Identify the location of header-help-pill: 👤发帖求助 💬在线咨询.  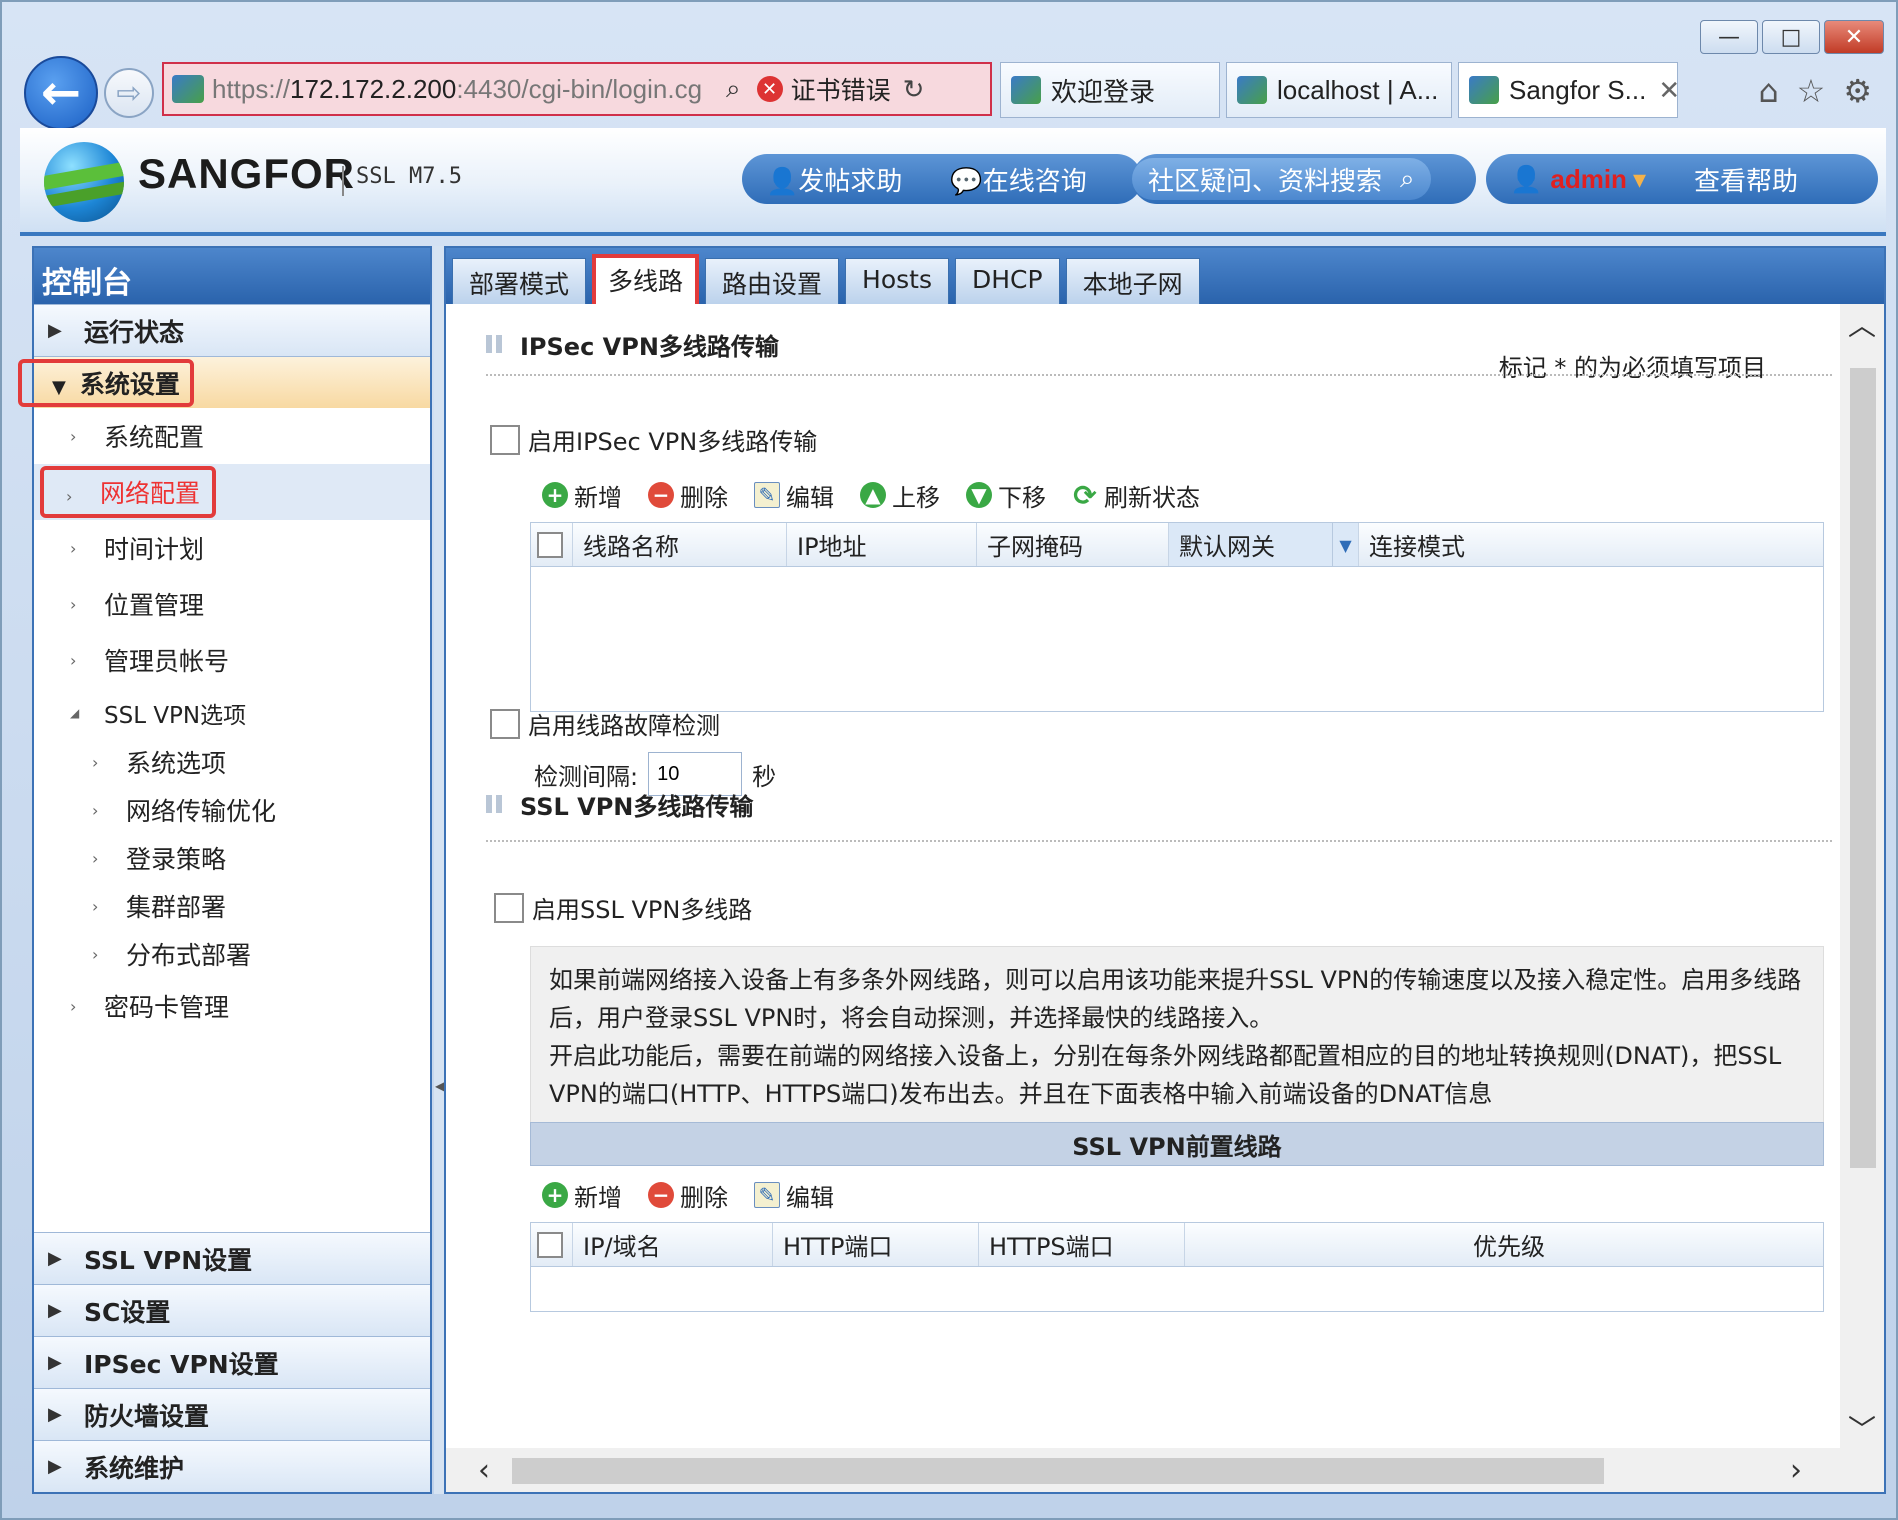
(942, 179).